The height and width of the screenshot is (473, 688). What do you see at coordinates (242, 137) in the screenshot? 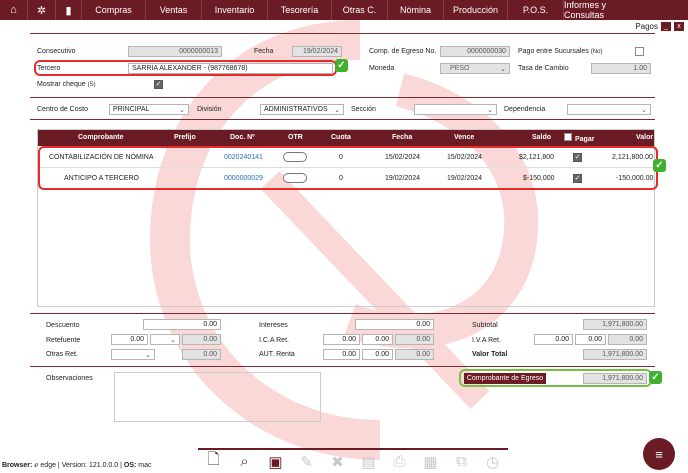
I see `col-doc: Doc. Nº` at bounding box center [242, 137].